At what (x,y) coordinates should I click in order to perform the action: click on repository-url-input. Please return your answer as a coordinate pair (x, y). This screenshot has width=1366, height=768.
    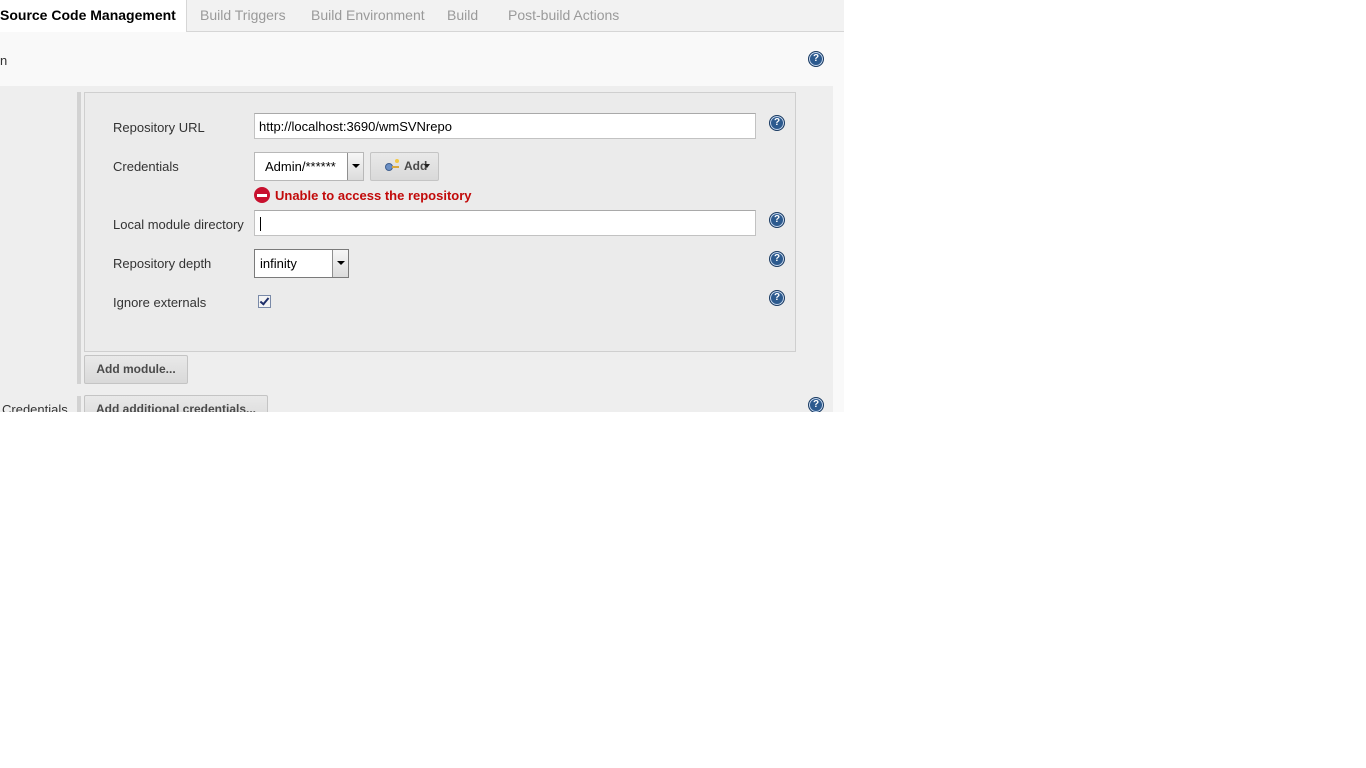
    Looking at the image, I should click on (505, 126).